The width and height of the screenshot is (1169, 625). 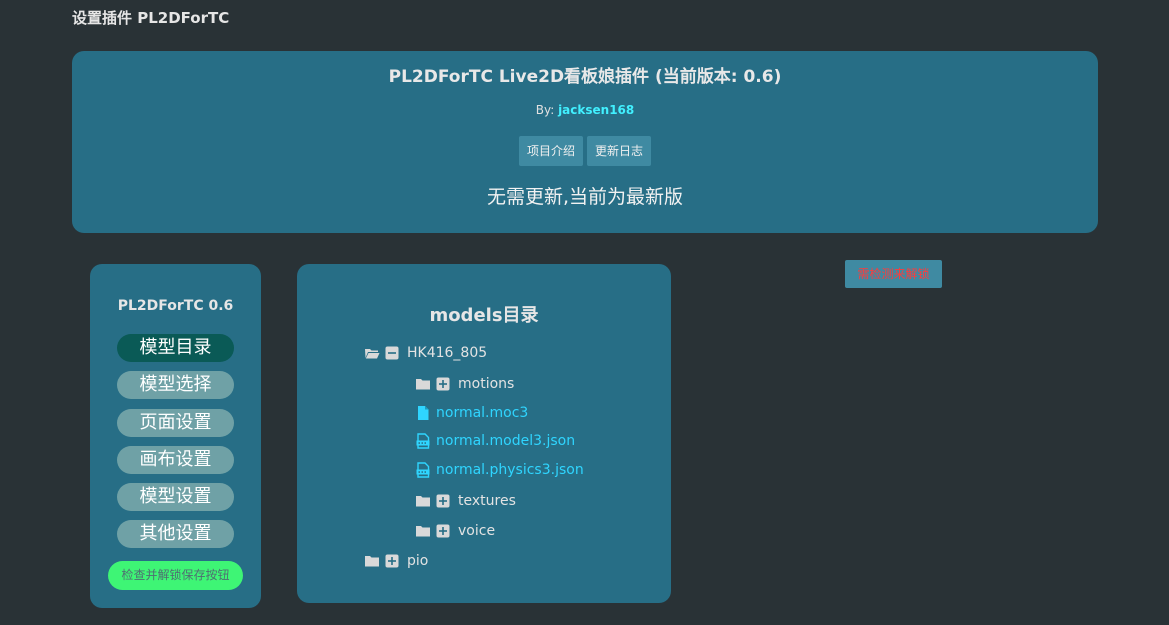 I want to click on tree-node-pio: pio, so click(x=396, y=561).